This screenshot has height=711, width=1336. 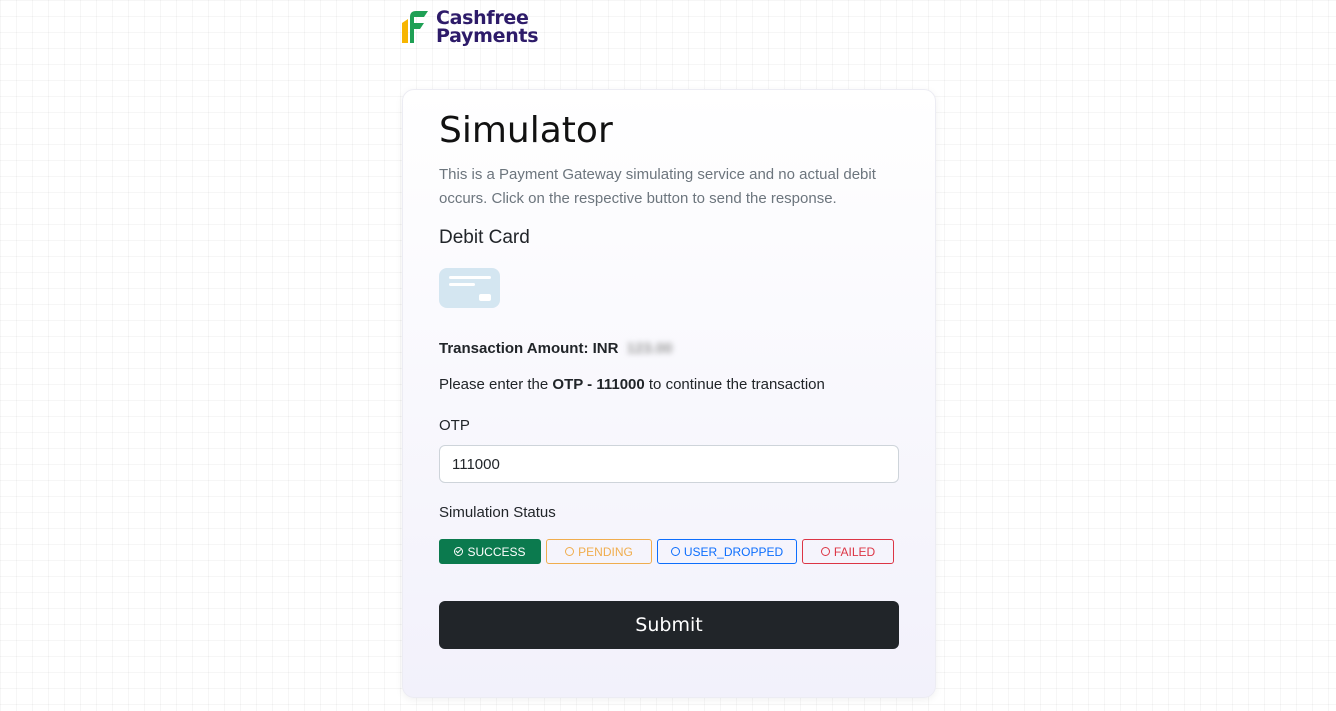 What do you see at coordinates (496, 551) in the screenshot?
I see `status-success-label: SUCCESS` at bounding box center [496, 551].